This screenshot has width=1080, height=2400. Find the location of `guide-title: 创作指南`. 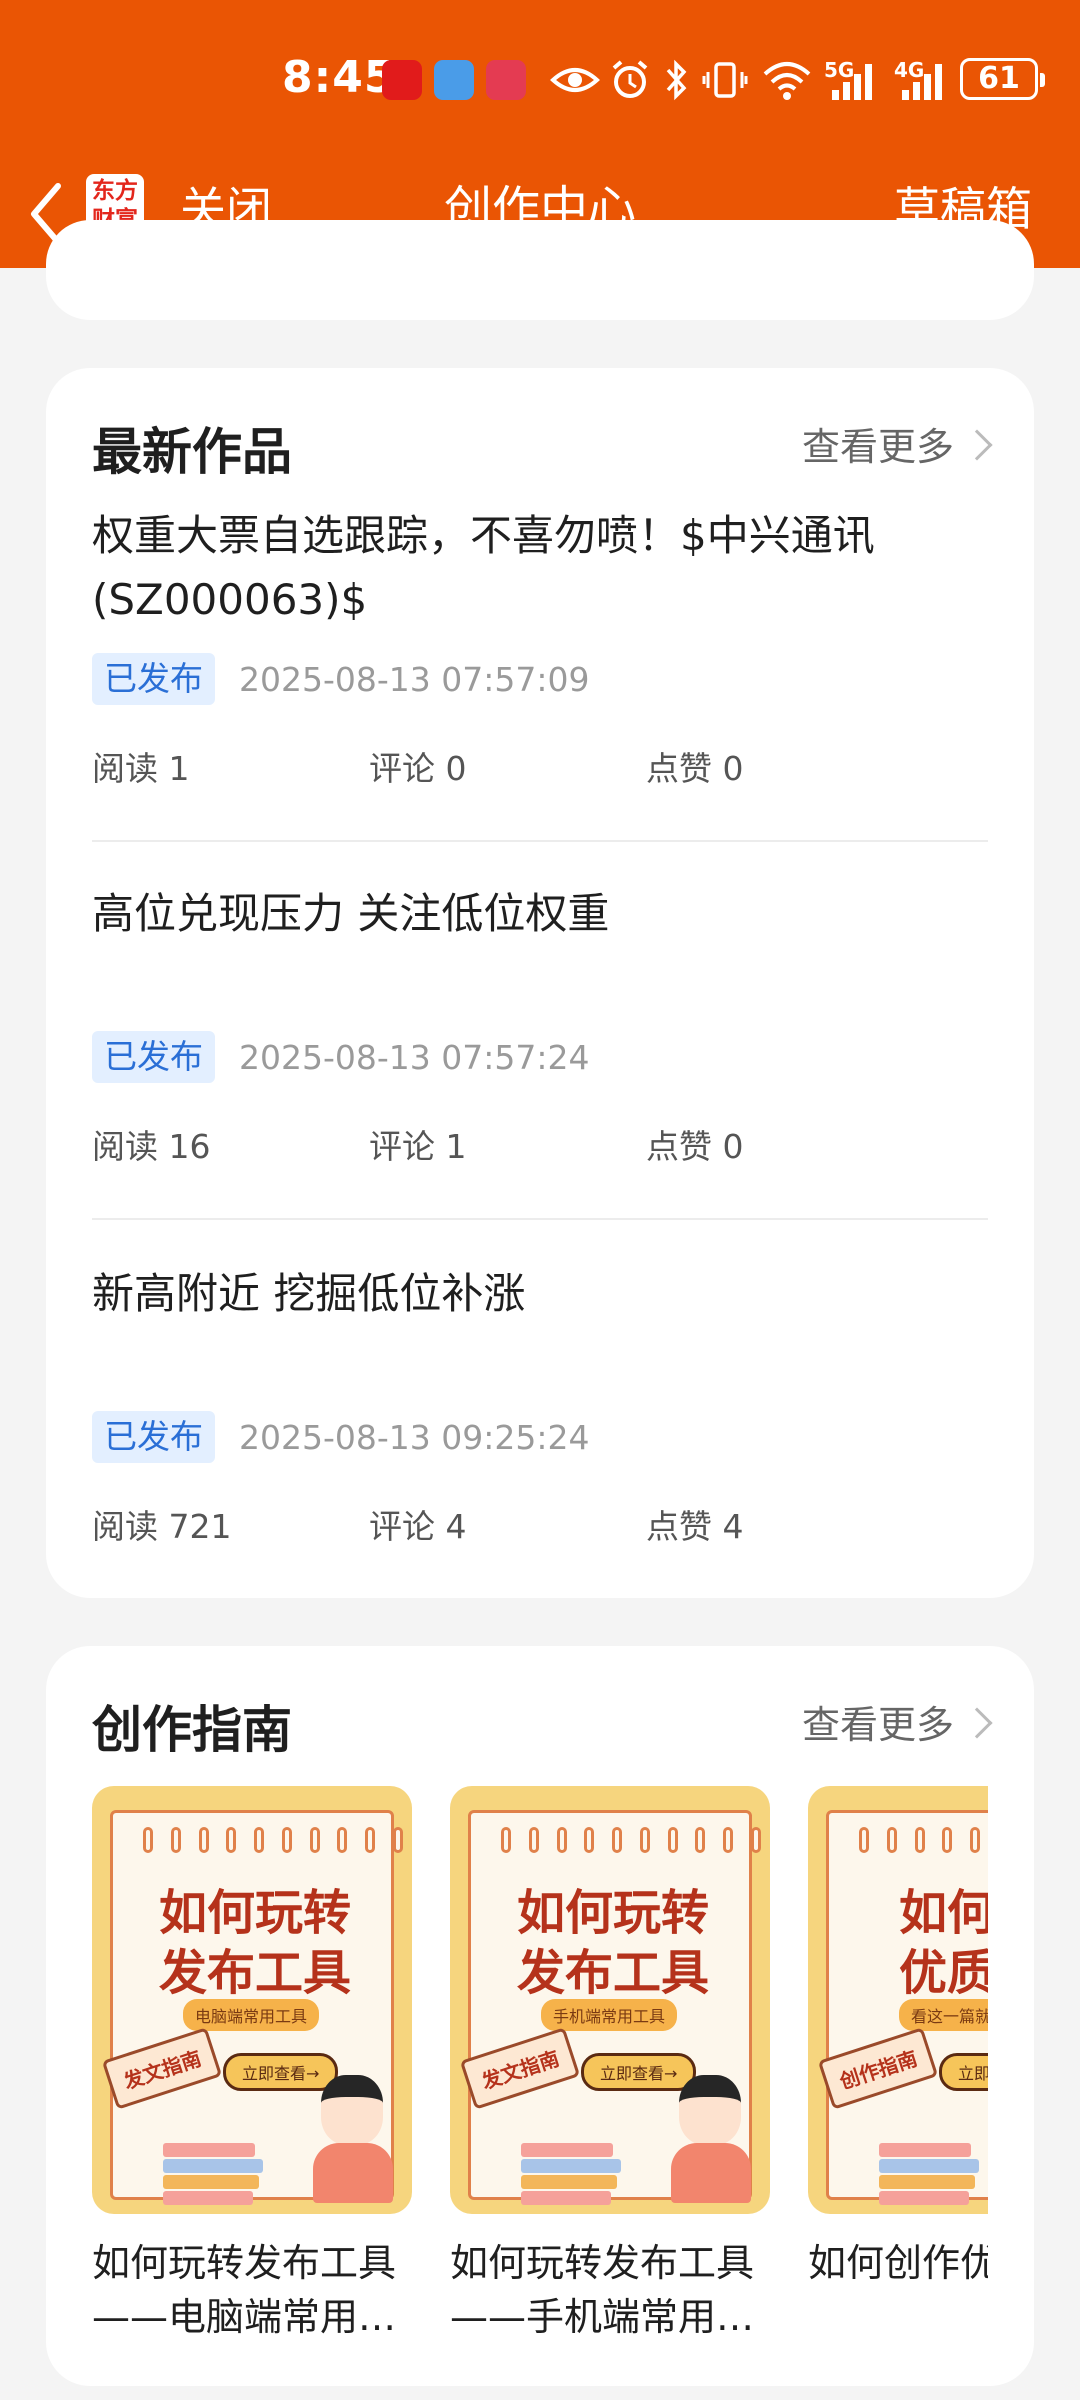

guide-title: 创作指南 is located at coordinates (192, 1730).